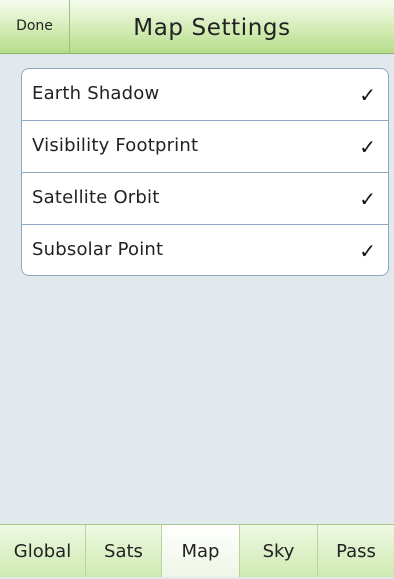 The image size is (394, 579). I want to click on tab-sky: Sky, so click(279, 551).